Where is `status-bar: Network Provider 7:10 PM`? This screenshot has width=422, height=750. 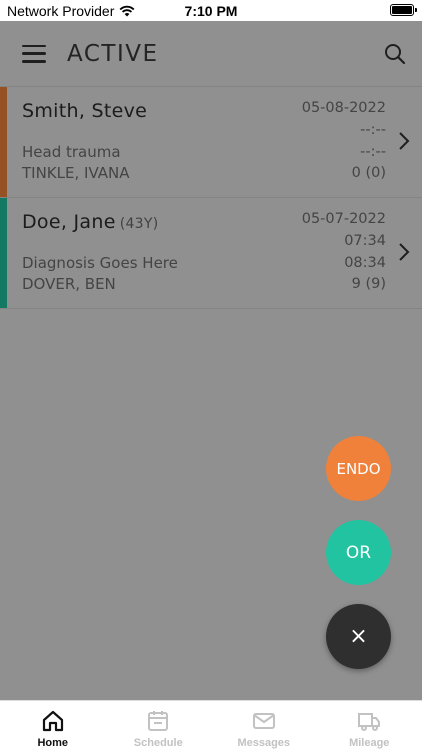
status-bar: Network Provider 7:10 PM is located at coordinates (211, 10).